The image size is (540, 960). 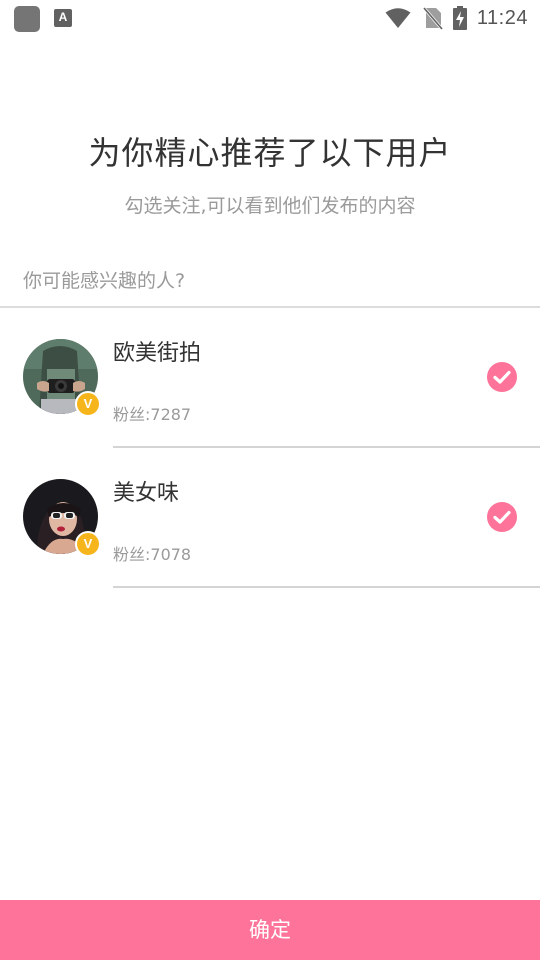 What do you see at coordinates (398, 18) in the screenshot?
I see `wifi-icon` at bounding box center [398, 18].